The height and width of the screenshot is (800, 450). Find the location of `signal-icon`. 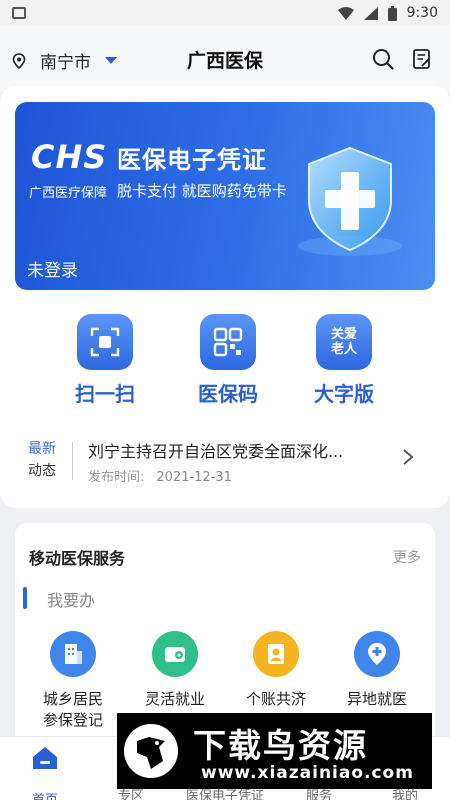

signal-icon is located at coordinates (370, 13).